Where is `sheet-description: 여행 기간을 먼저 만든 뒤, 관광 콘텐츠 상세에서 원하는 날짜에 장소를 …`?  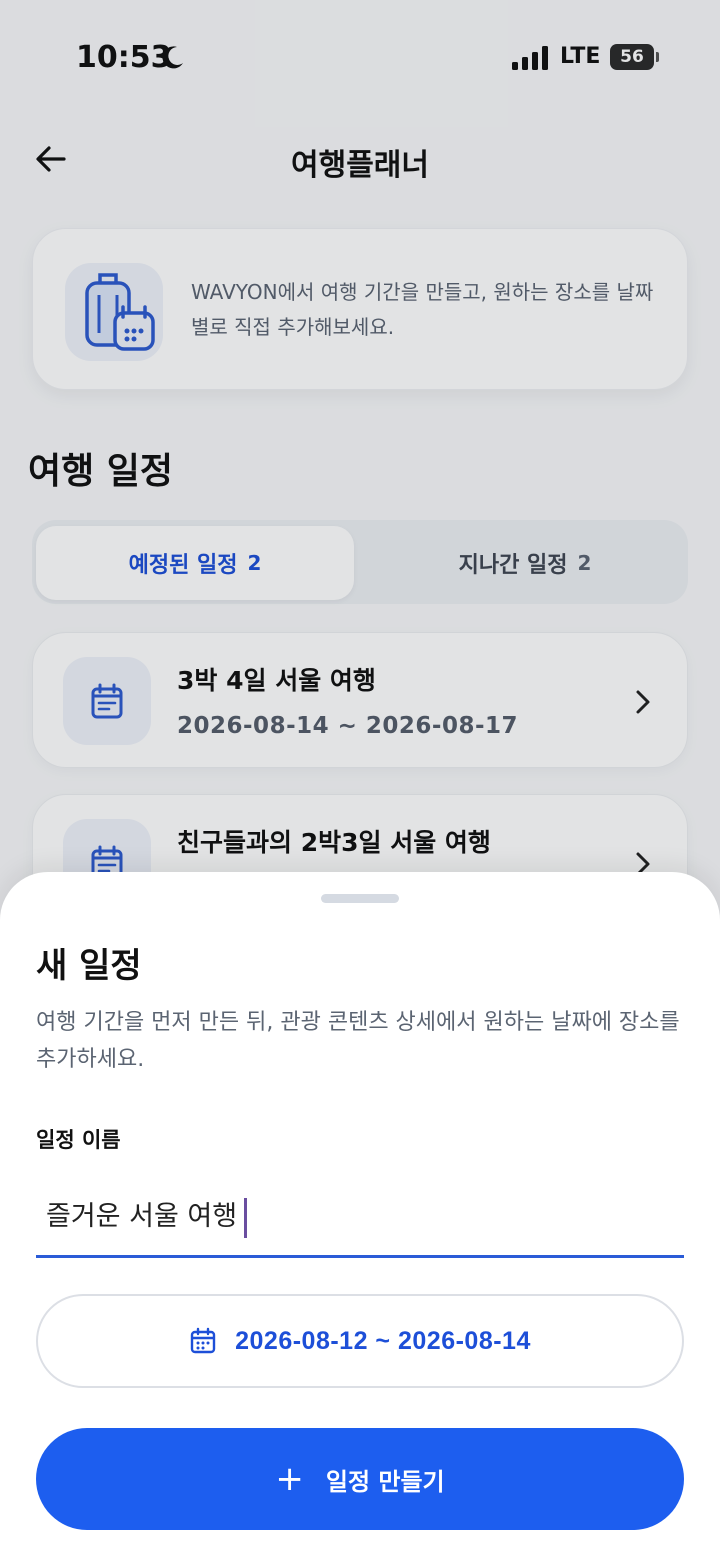 sheet-description: 여행 기간을 먼저 만든 뒤, 관광 콘텐츠 상세에서 원하는 날짜에 장소를 … is located at coordinates (358, 1041).